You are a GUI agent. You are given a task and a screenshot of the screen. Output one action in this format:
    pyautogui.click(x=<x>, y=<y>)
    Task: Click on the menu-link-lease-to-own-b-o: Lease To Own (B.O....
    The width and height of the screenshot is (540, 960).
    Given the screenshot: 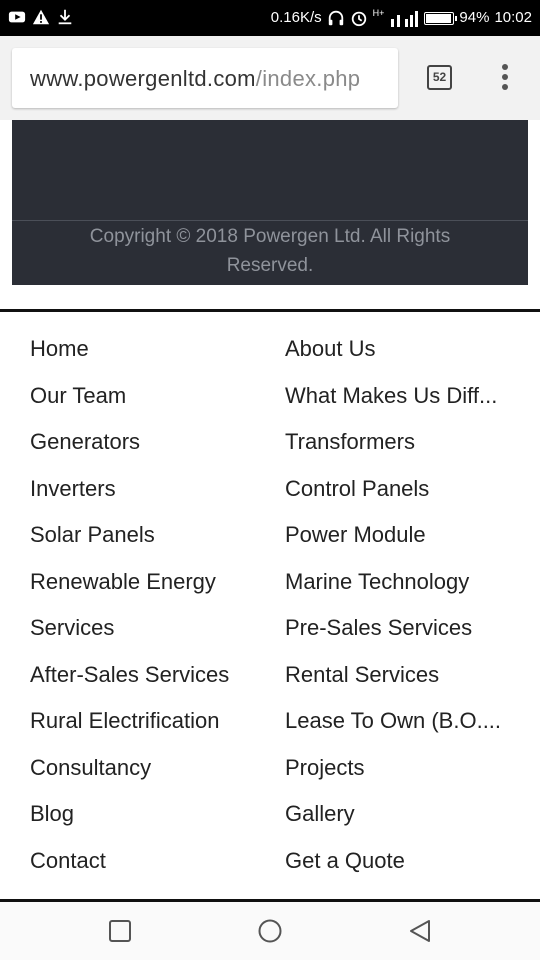 What is the action you would take?
    pyautogui.click(x=393, y=721)
    